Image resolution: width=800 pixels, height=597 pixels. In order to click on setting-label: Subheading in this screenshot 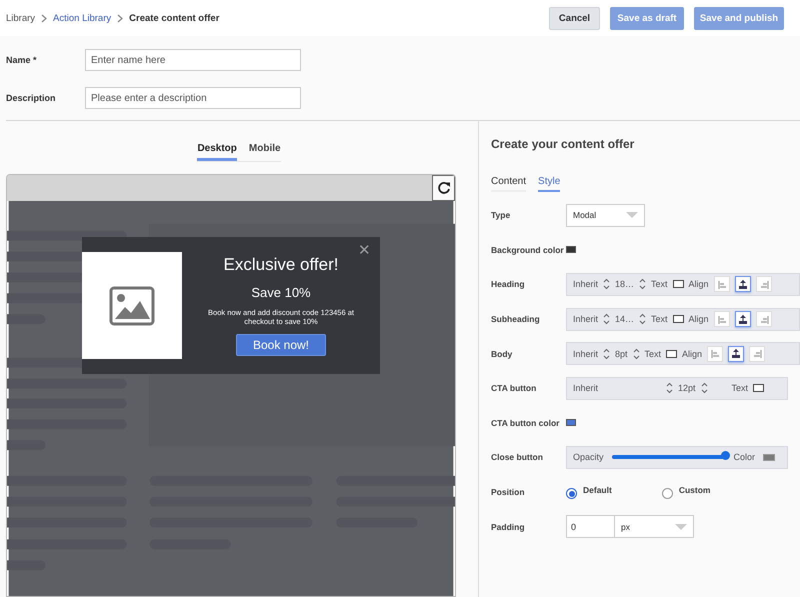, I will do `click(516, 319)`.